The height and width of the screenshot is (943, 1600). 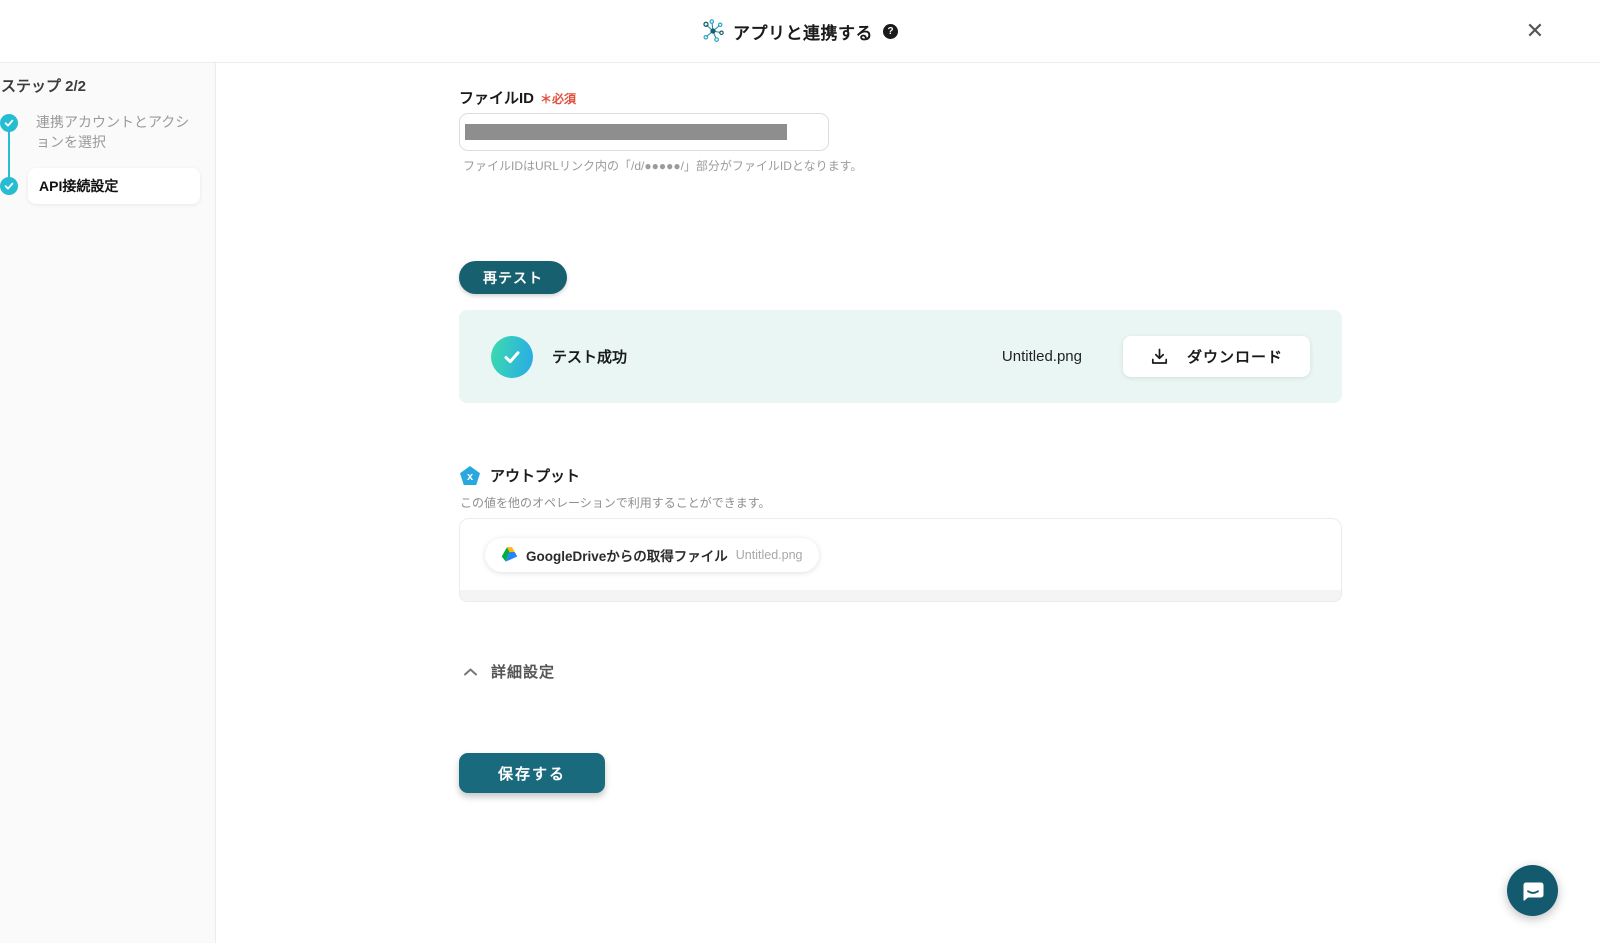 I want to click on sidebar-step-api-settings: API接続設定, so click(x=114, y=186).